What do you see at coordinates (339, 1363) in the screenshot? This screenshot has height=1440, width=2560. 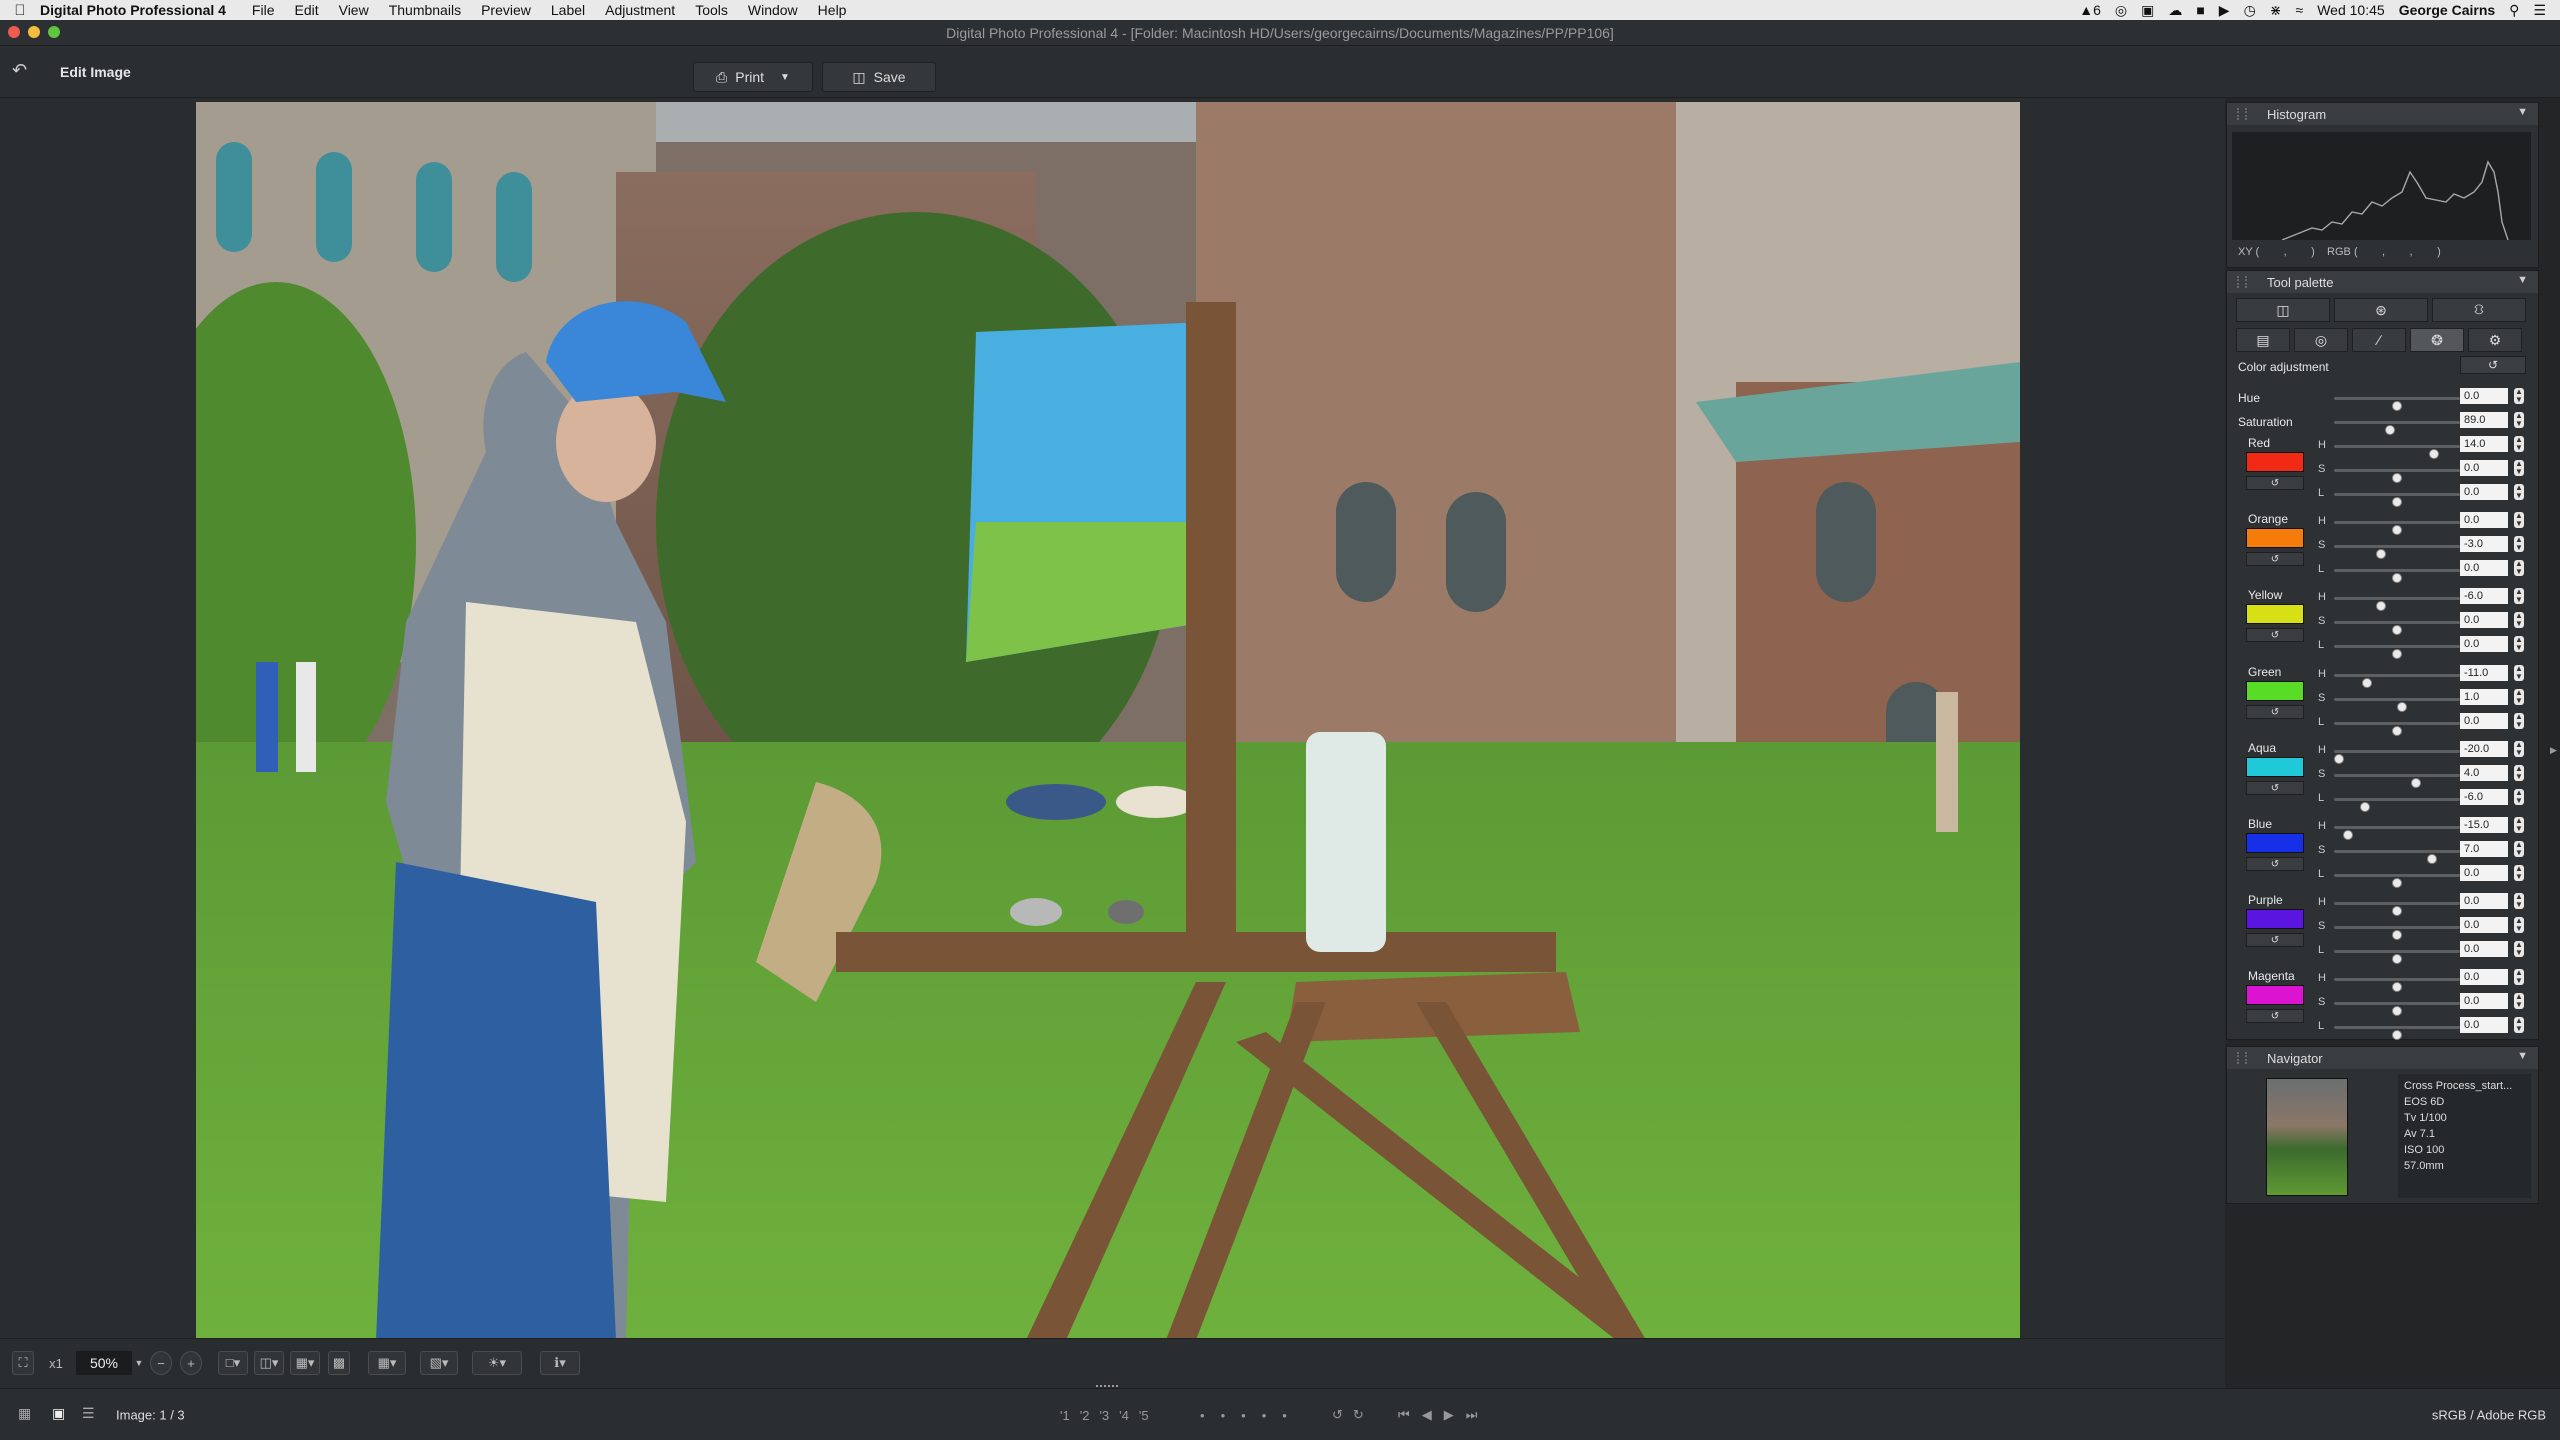 I see `highlight-warning-icon: ▩` at bounding box center [339, 1363].